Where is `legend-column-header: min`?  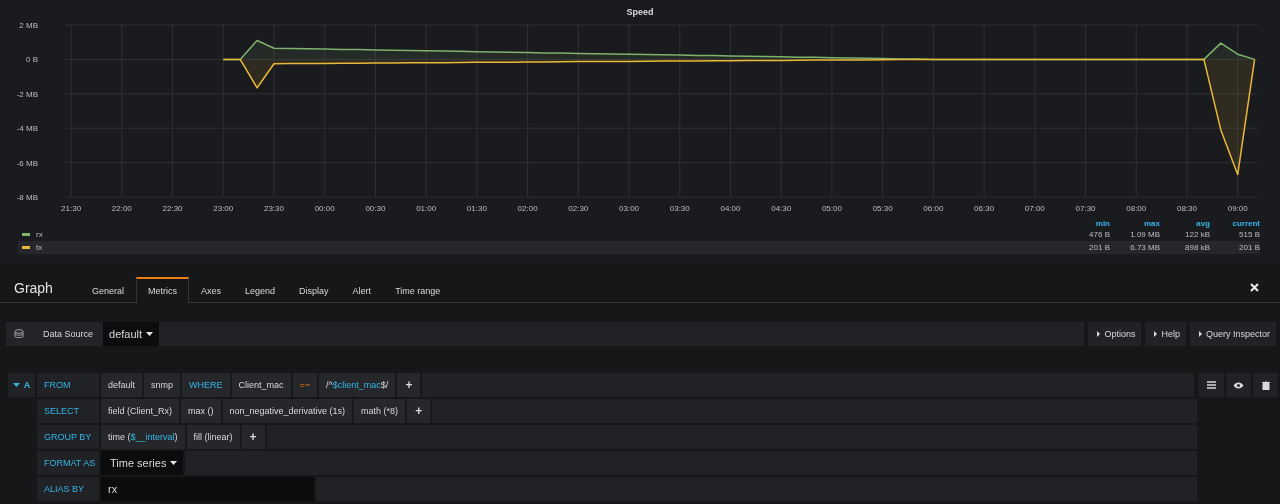 legend-column-header: min is located at coordinates (1085, 223).